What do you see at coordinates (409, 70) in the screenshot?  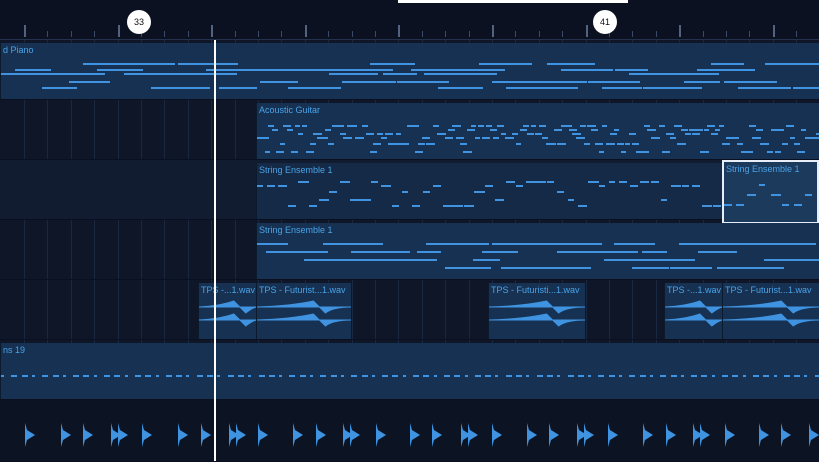 I see `track-lane-piano: d Piano` at bounding box center [409, 70].